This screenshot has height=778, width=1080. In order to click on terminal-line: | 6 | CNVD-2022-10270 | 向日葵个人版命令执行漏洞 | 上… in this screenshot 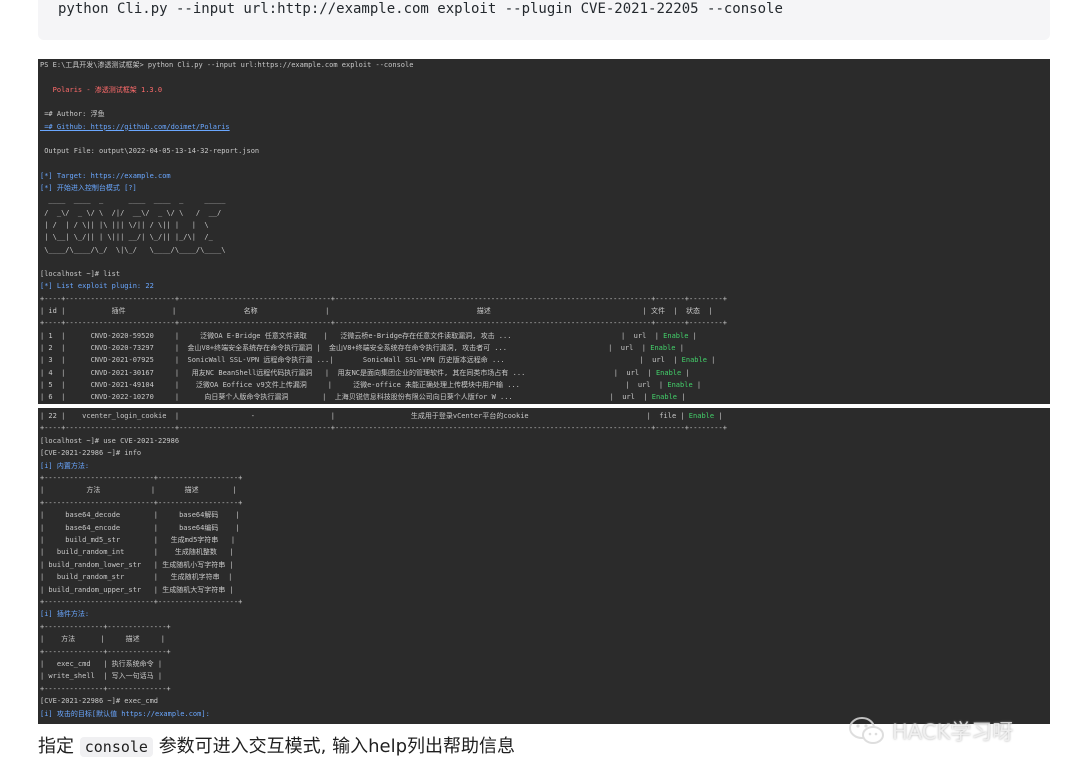, I will do `click(363, 397)`.